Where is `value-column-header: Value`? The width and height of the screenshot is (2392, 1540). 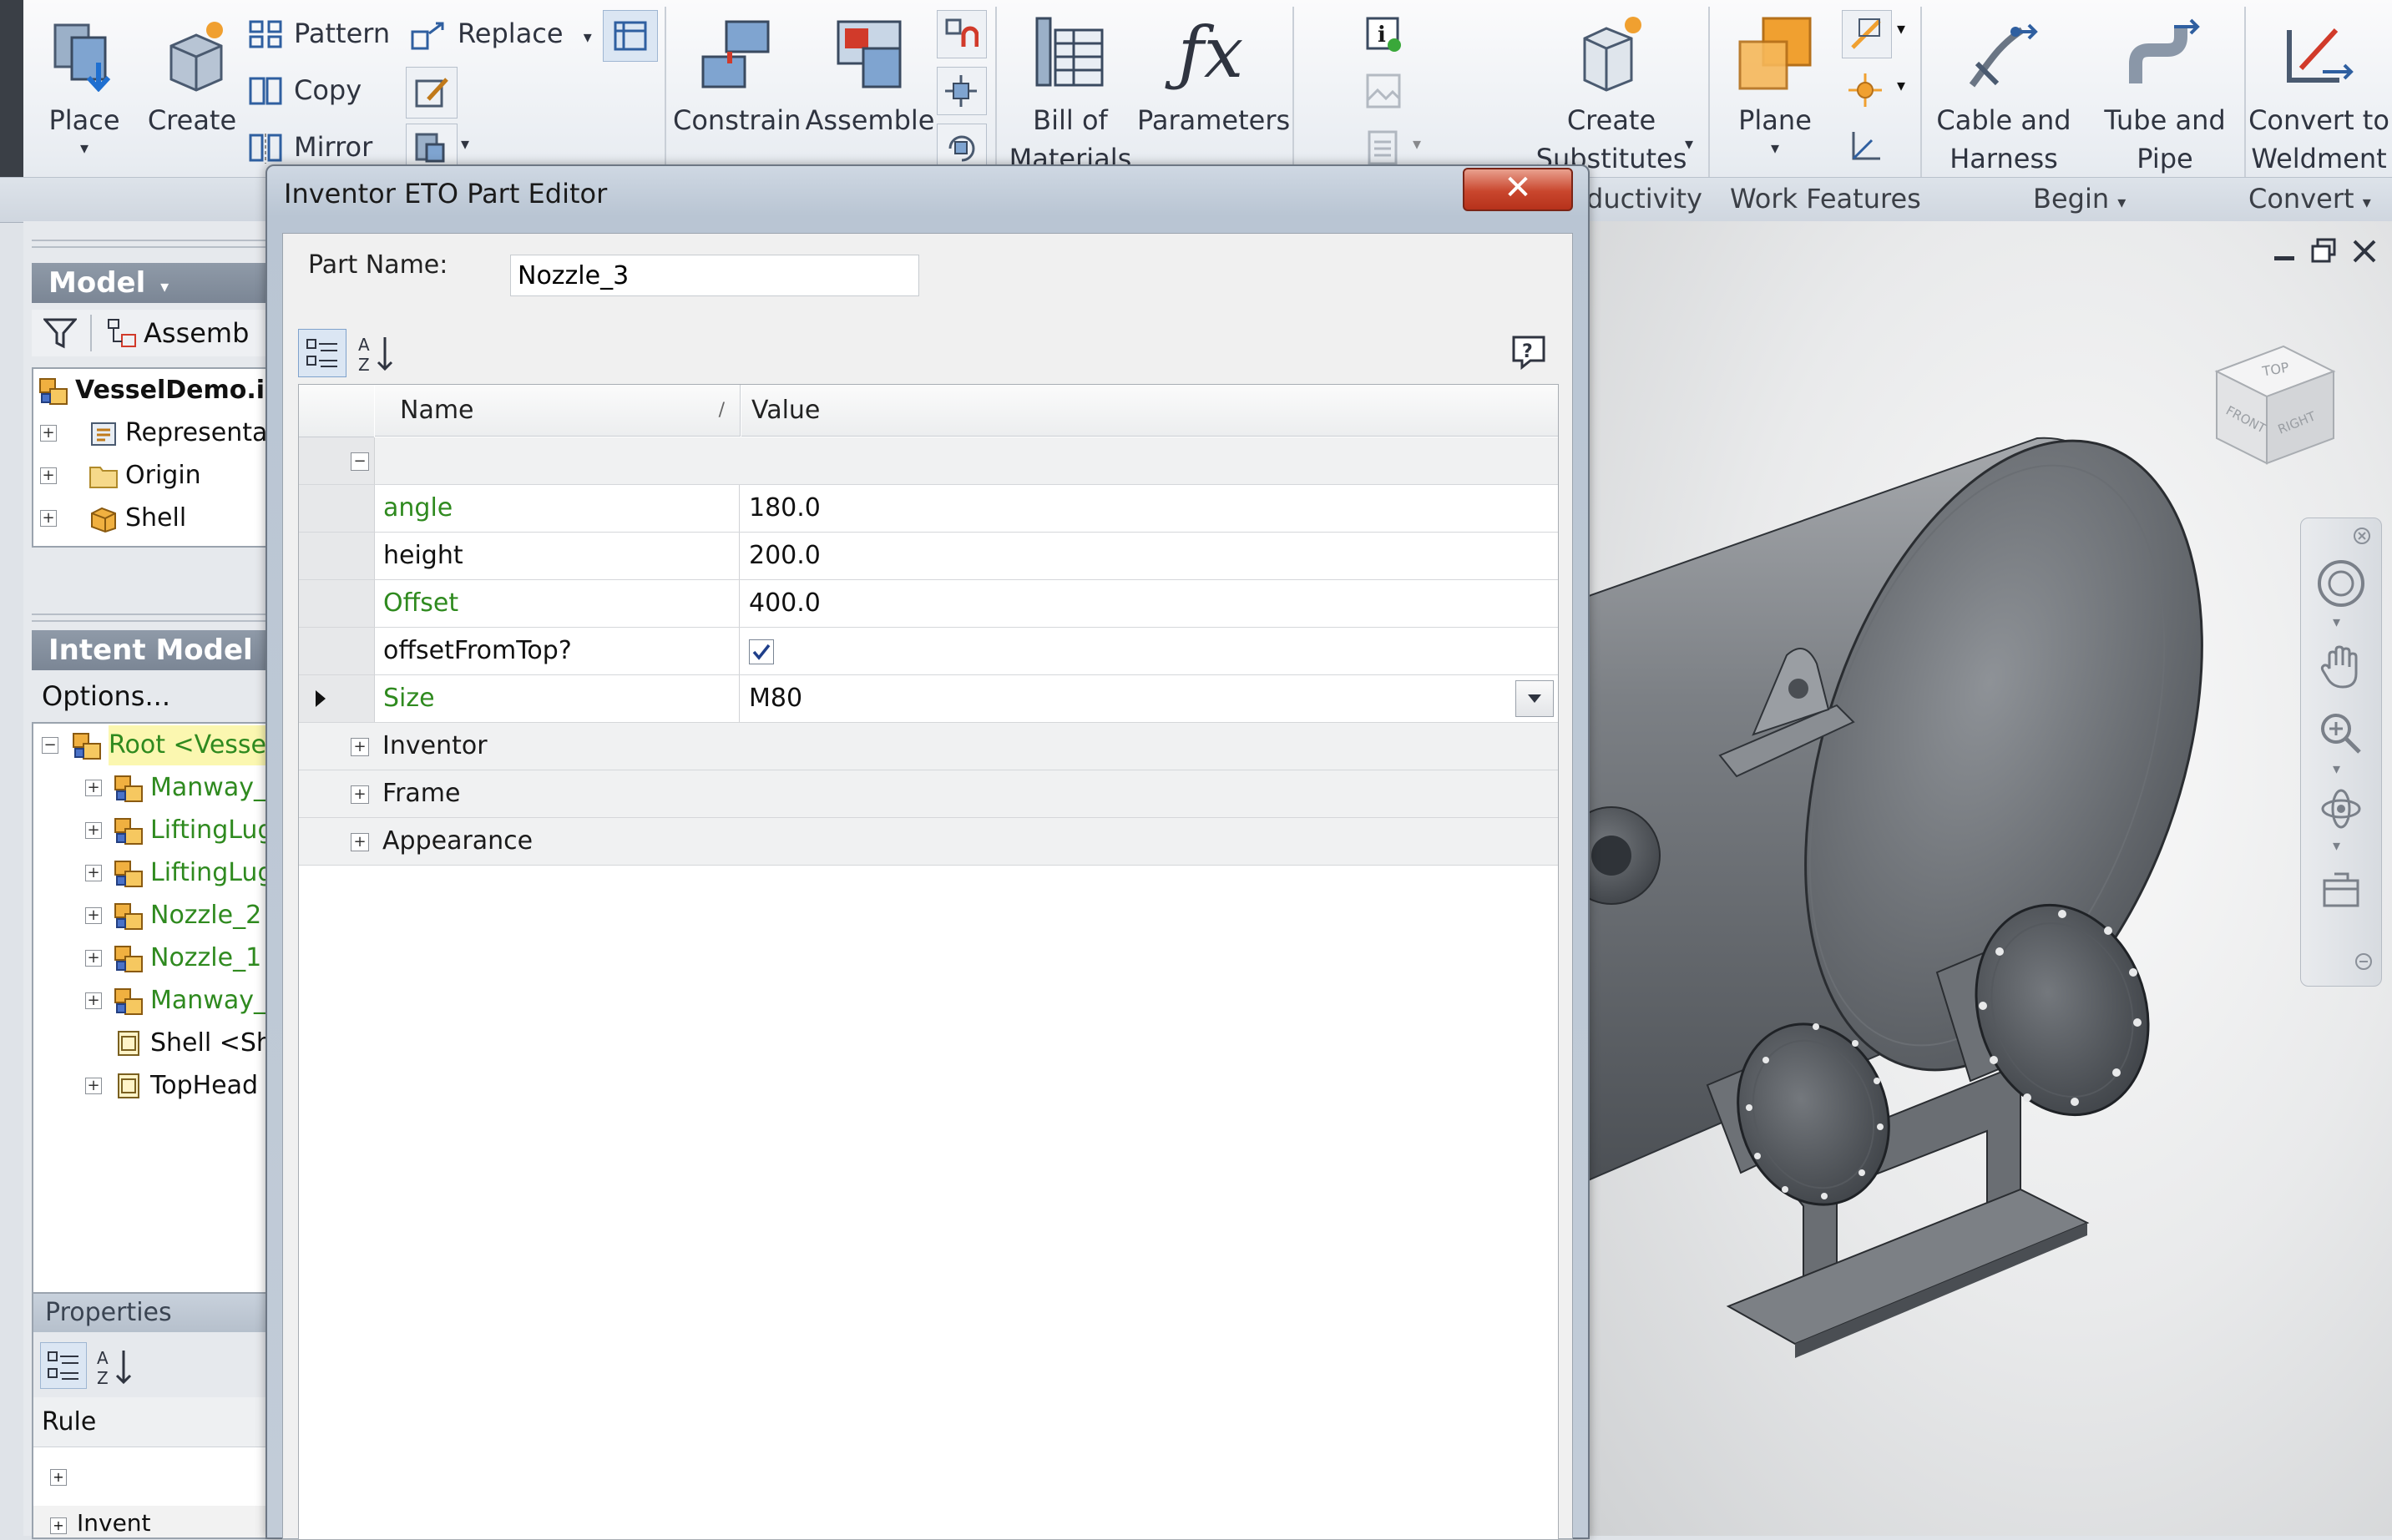
value-column-header: Value is located at coordinates (1149, 411).